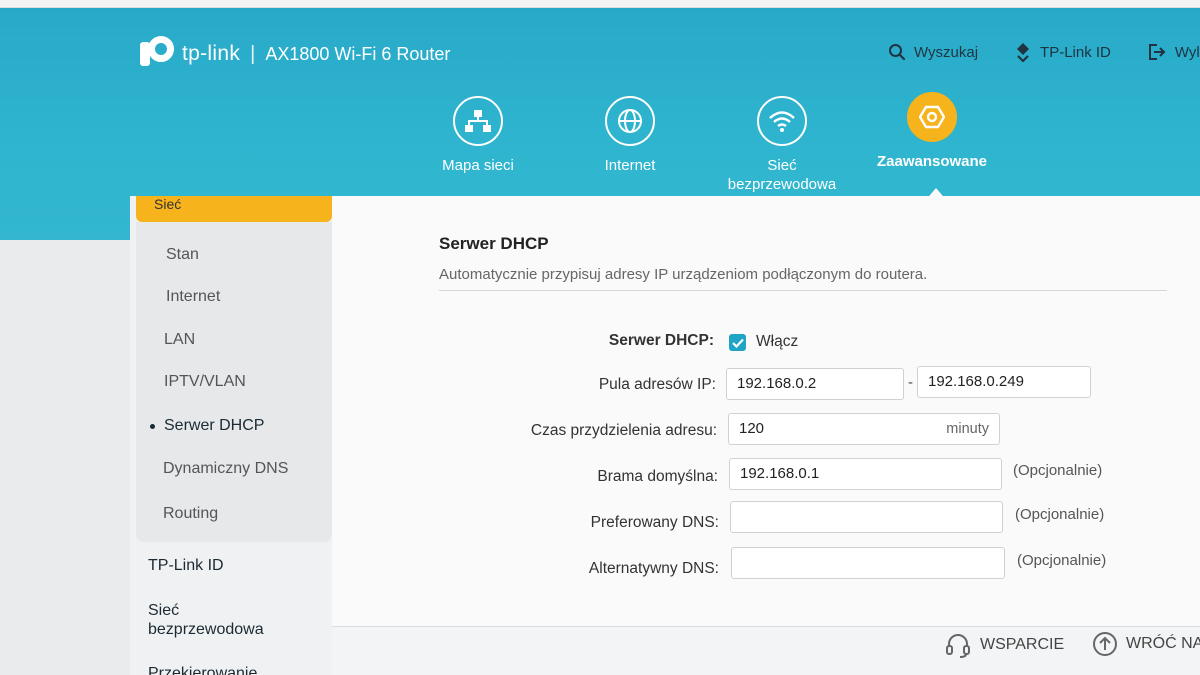 This screenshot has height=675, width=1200. What do you see at coordinates (1163, 643) in the screenshot?
I see `back-to-top-label: WRÓĆ NA` at bounding box center [1163, 643].